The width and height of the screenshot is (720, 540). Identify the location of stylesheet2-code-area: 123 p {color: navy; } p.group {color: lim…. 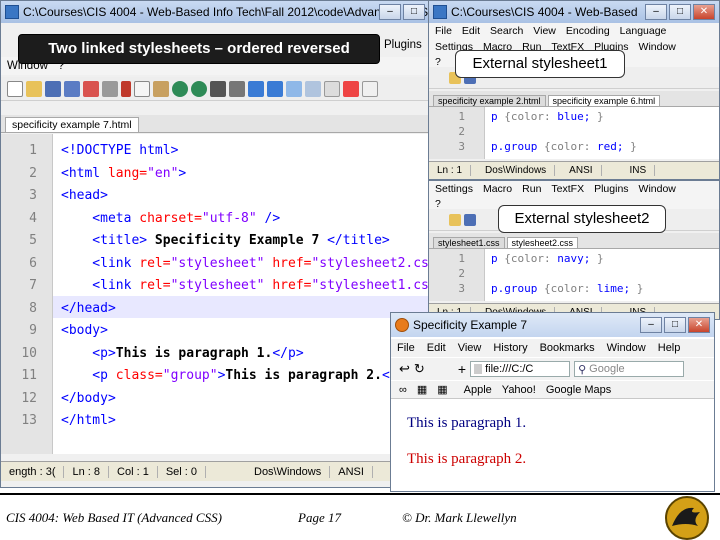
(574, 275).